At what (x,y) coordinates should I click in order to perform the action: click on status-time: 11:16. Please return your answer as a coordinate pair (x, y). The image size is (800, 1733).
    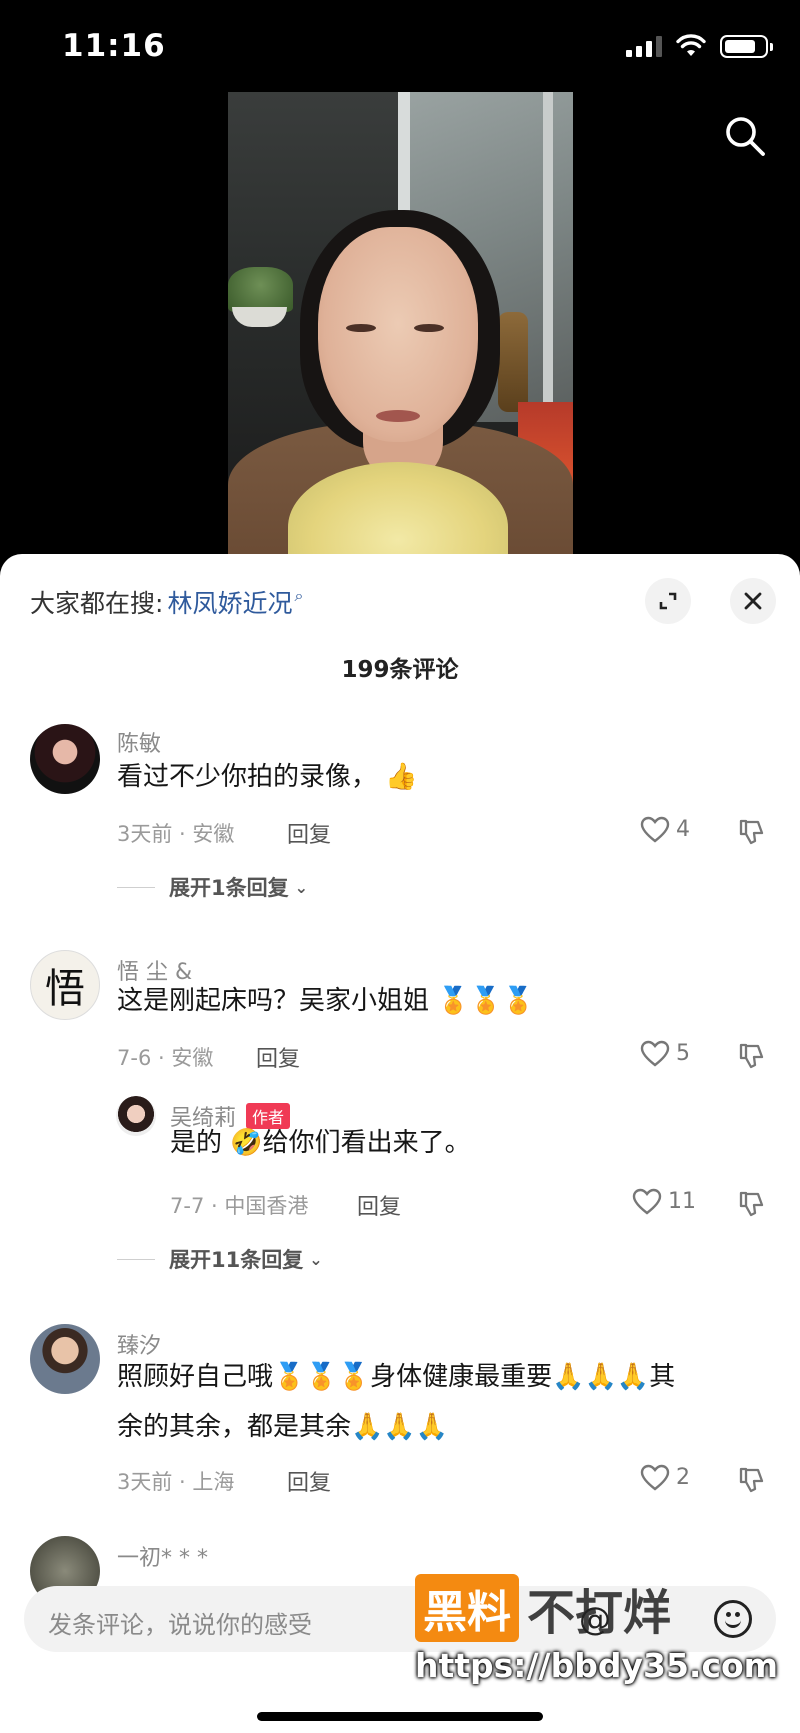
    Looking at the image, I should click on (114, 46).